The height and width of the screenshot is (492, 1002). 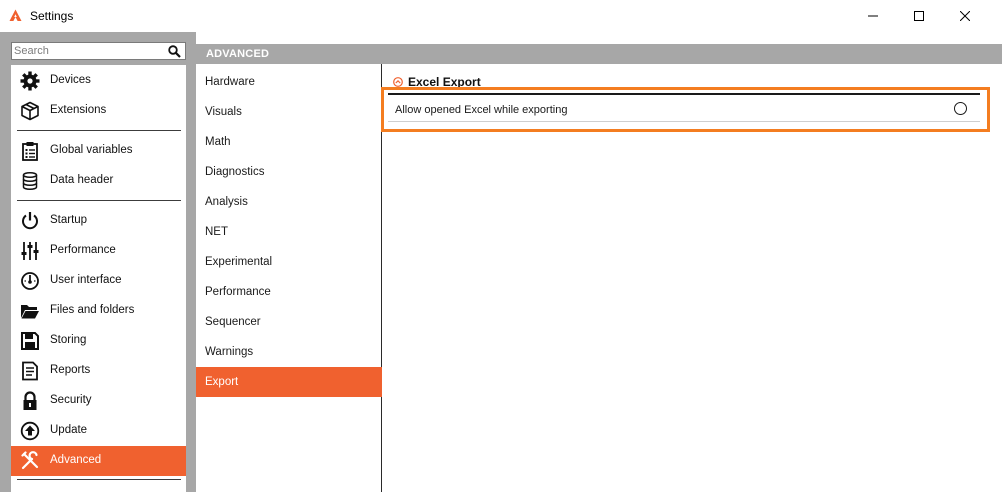 I want to click on window-title: Settings, so click(x=52, y=16).